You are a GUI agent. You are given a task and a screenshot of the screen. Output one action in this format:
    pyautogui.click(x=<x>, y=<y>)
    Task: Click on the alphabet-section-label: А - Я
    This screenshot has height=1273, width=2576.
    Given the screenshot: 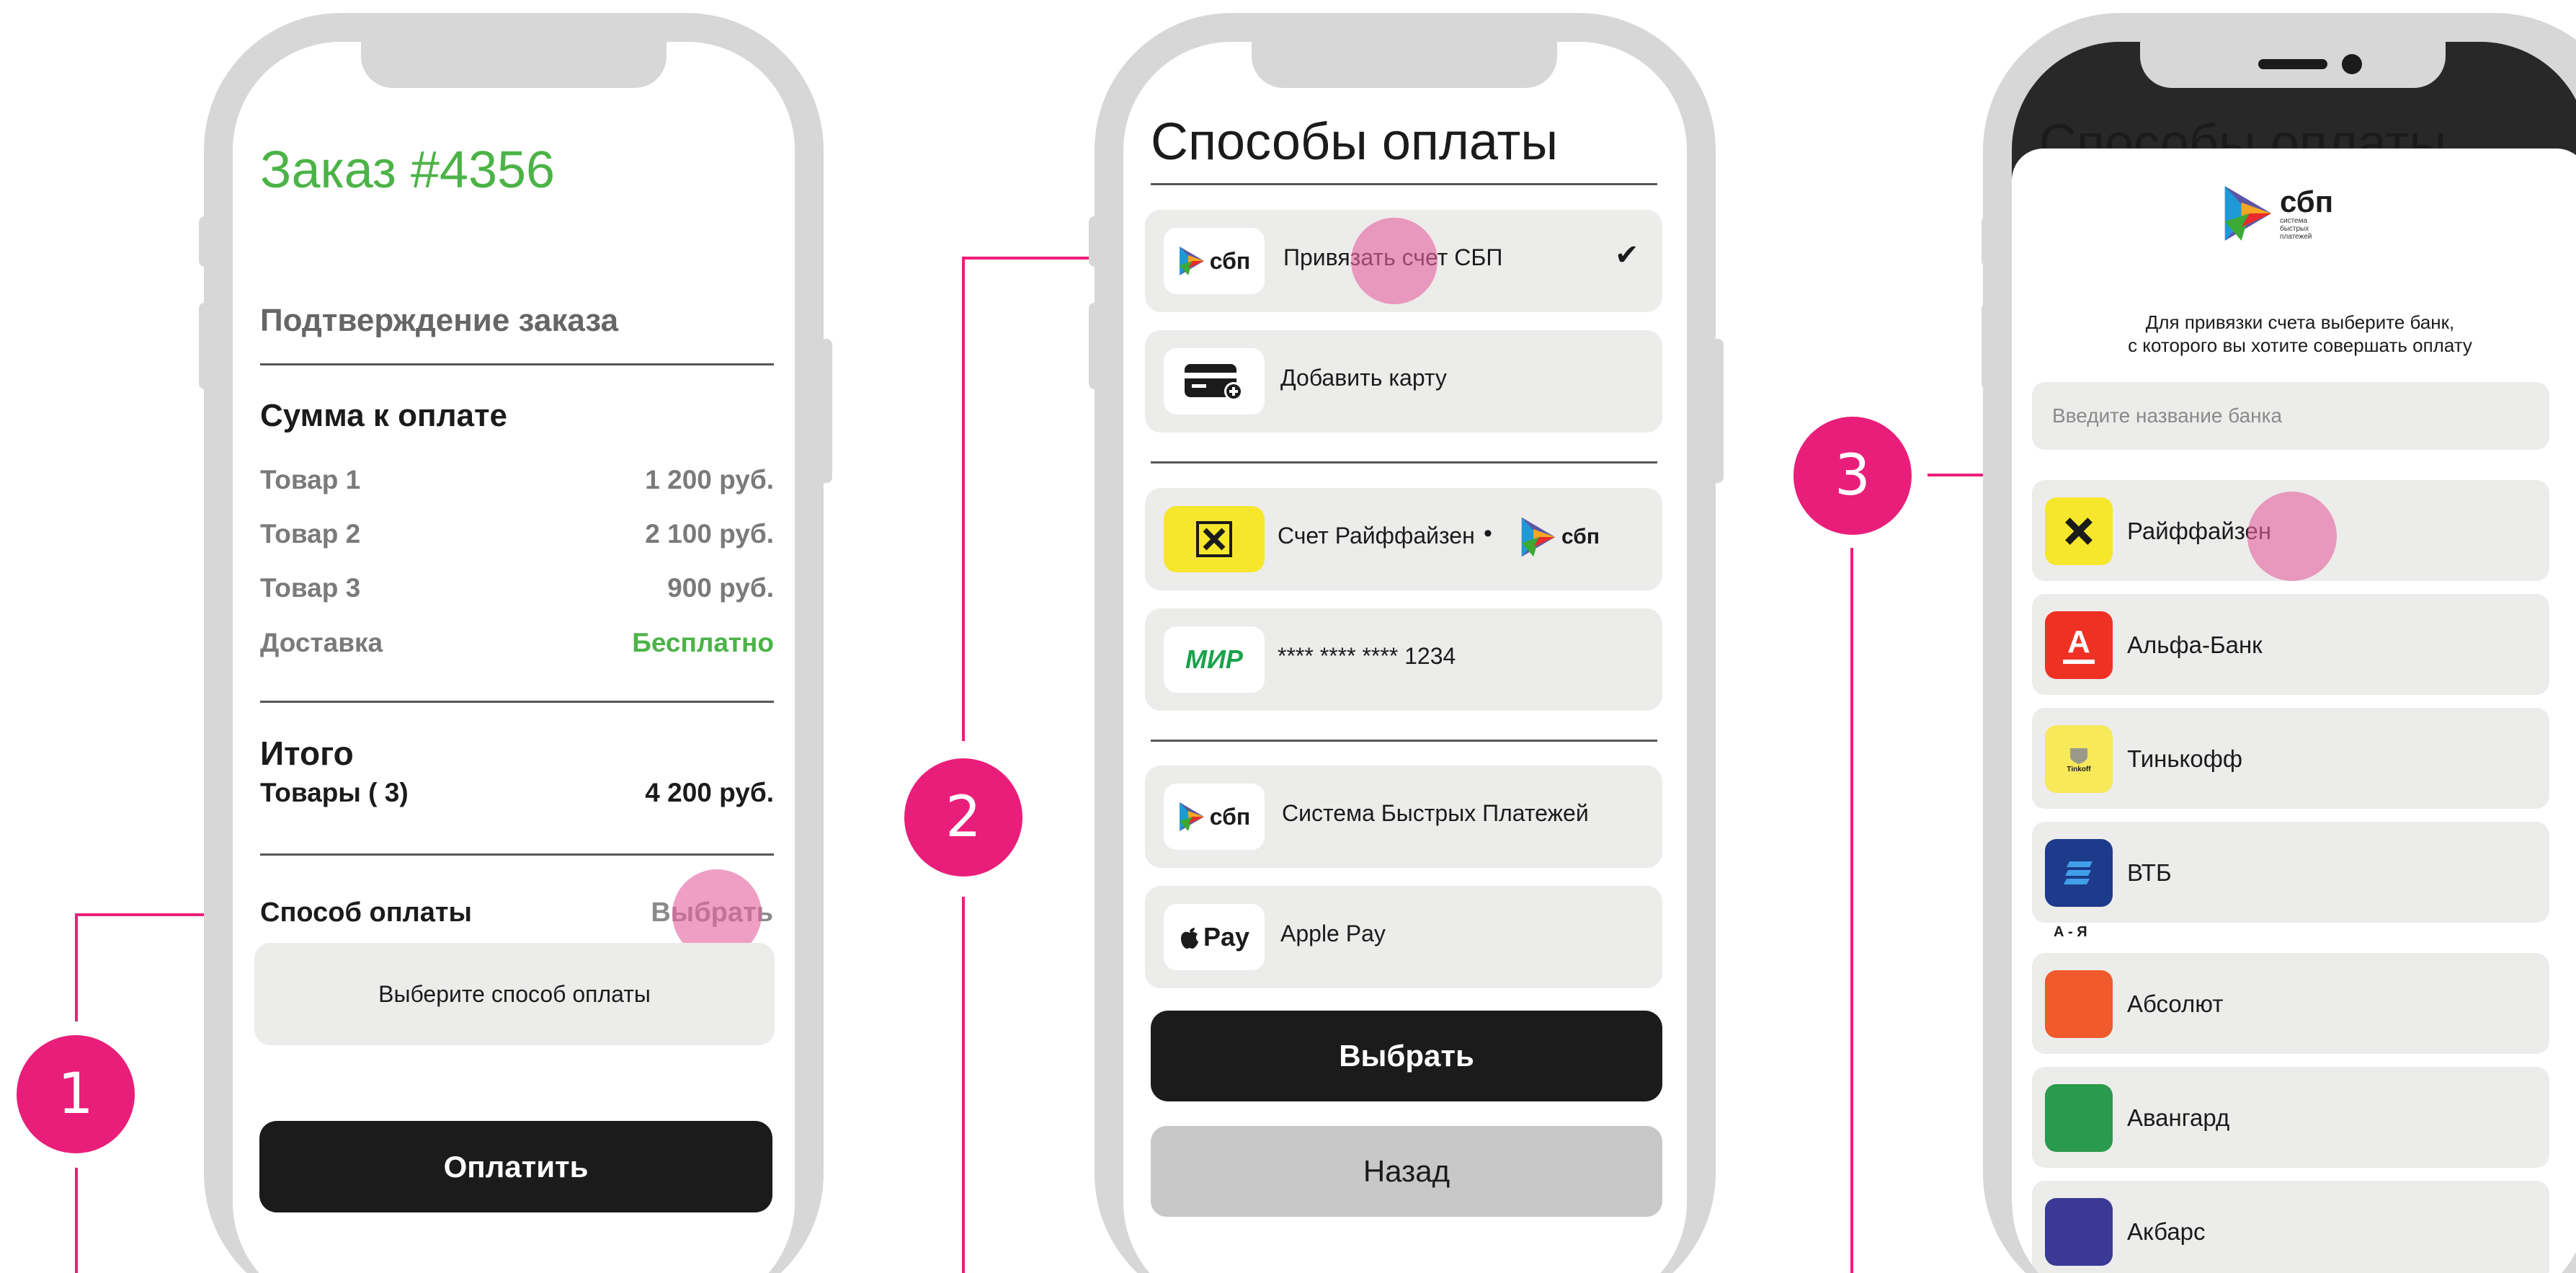 What is the action you would take?
    pyautogui.click(x=2070, y=932)
    